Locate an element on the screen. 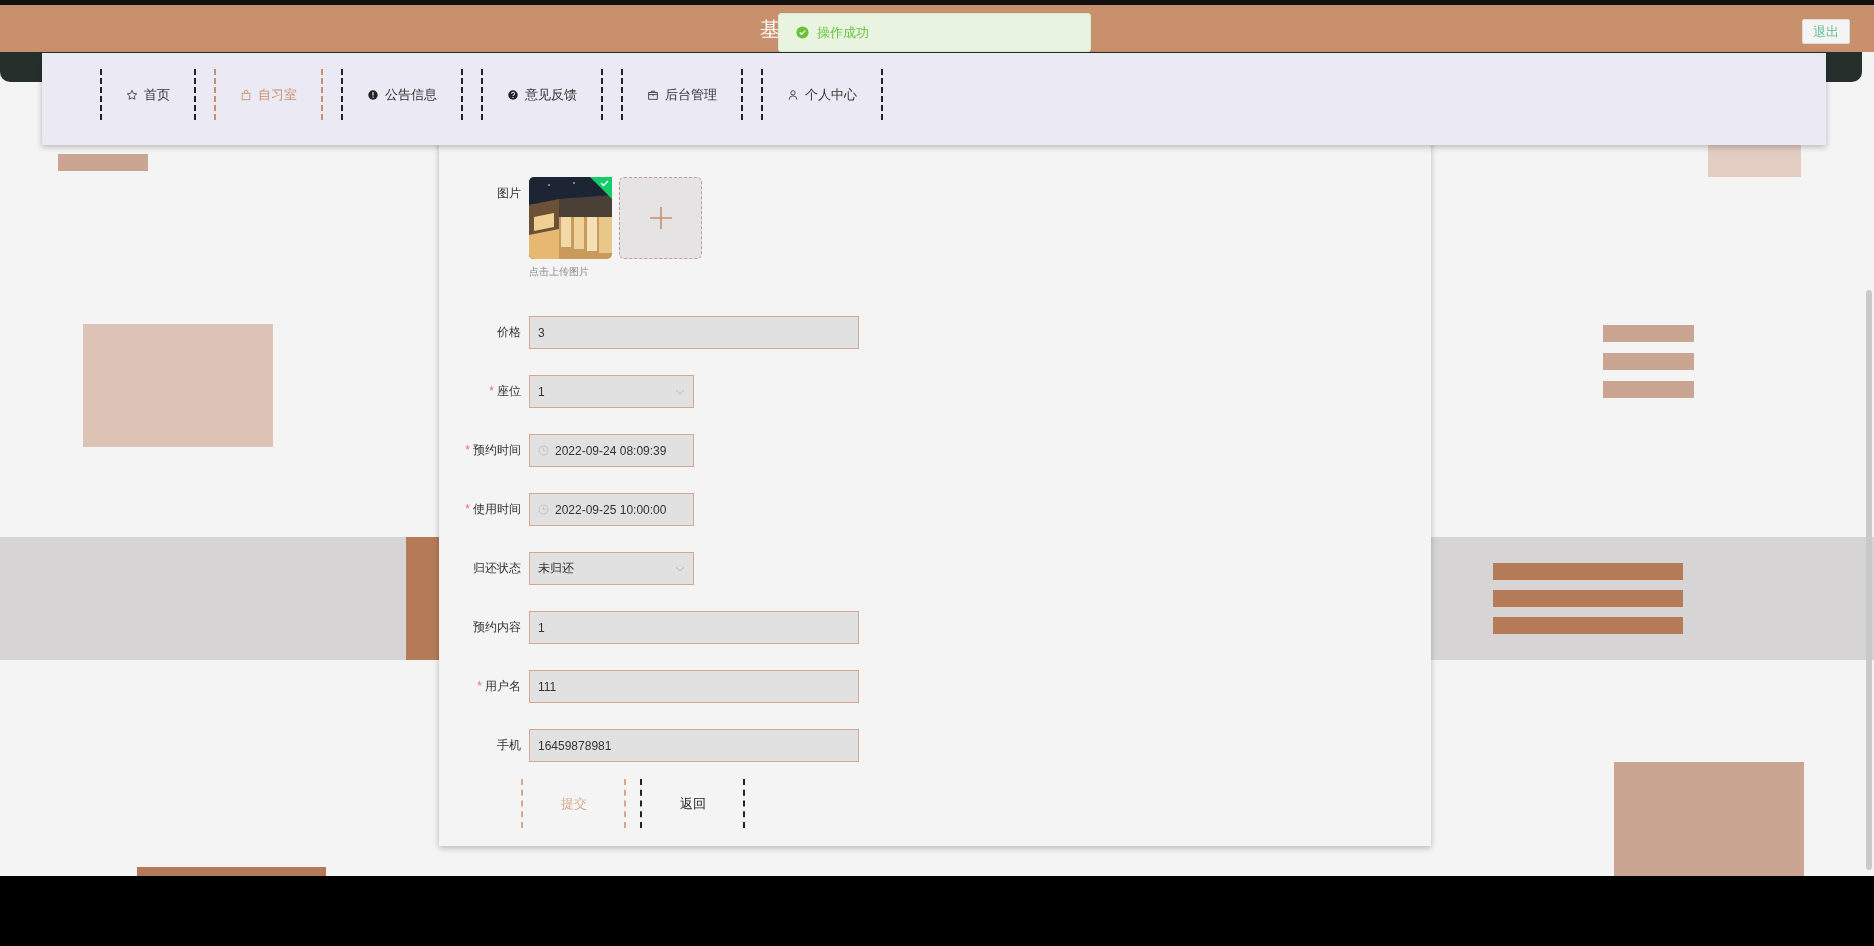  toast-message: 操作成功 is located at coordinates (843, 32).